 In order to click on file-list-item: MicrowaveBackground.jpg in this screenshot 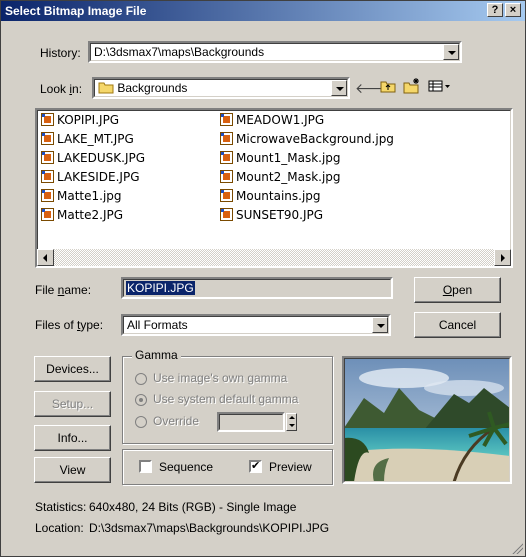, I will do `click(307, 140)`.